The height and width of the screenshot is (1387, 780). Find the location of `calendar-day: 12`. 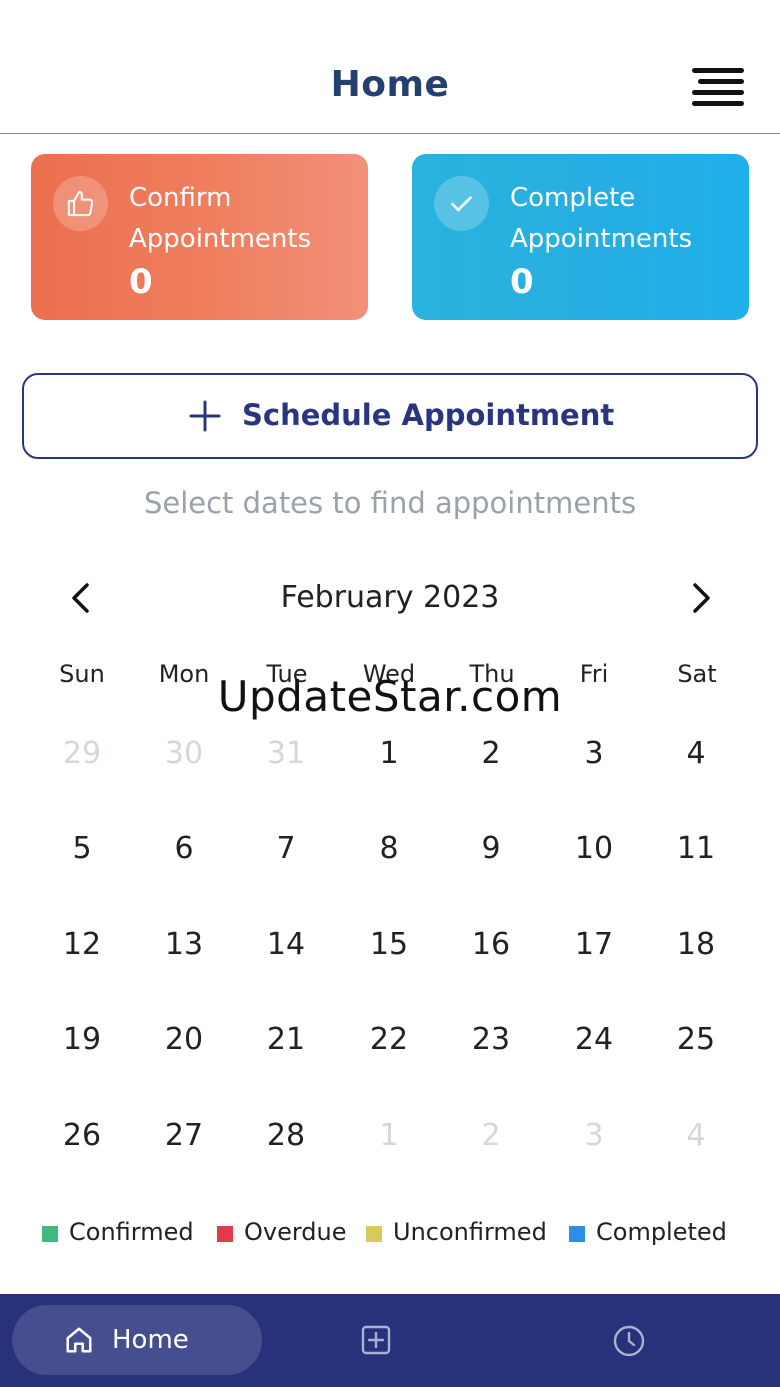

calendar-day: 12 is located at coordinates (82, 945).